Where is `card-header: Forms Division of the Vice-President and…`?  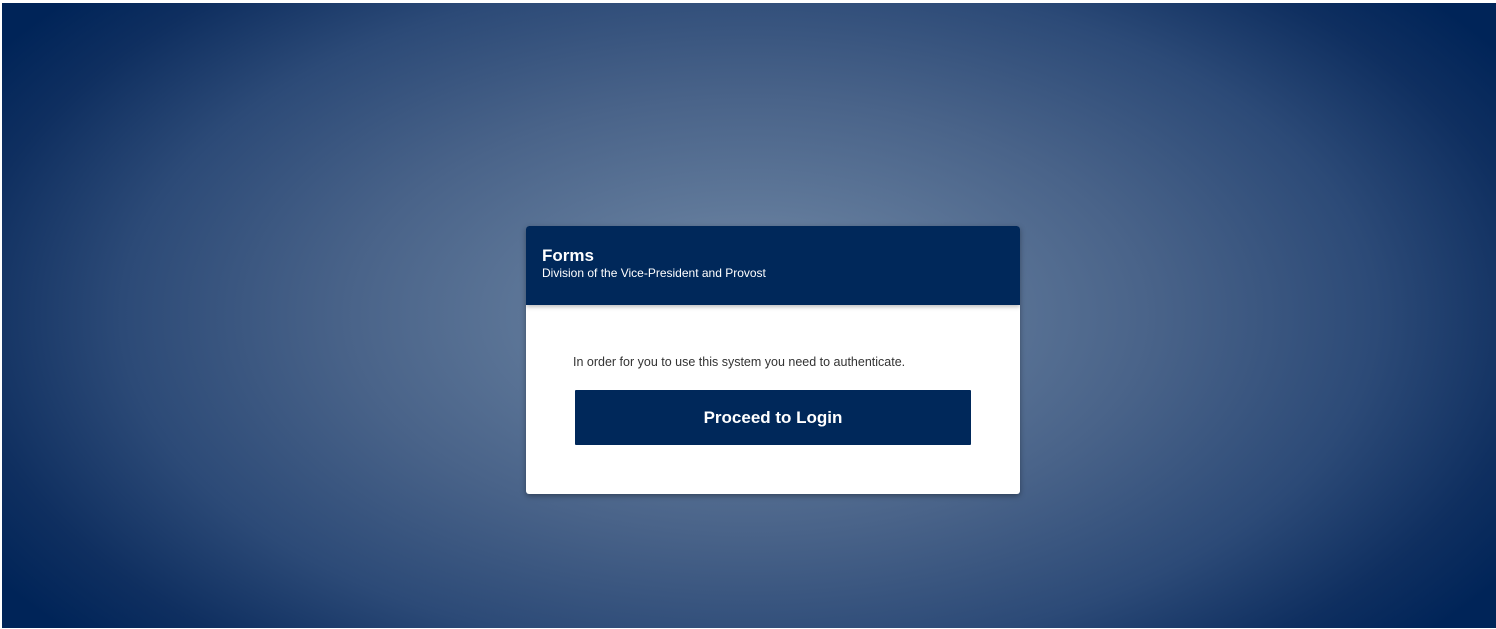
card-header: Forms Division of the Vice-President and… is located at coordinates (773, 265).